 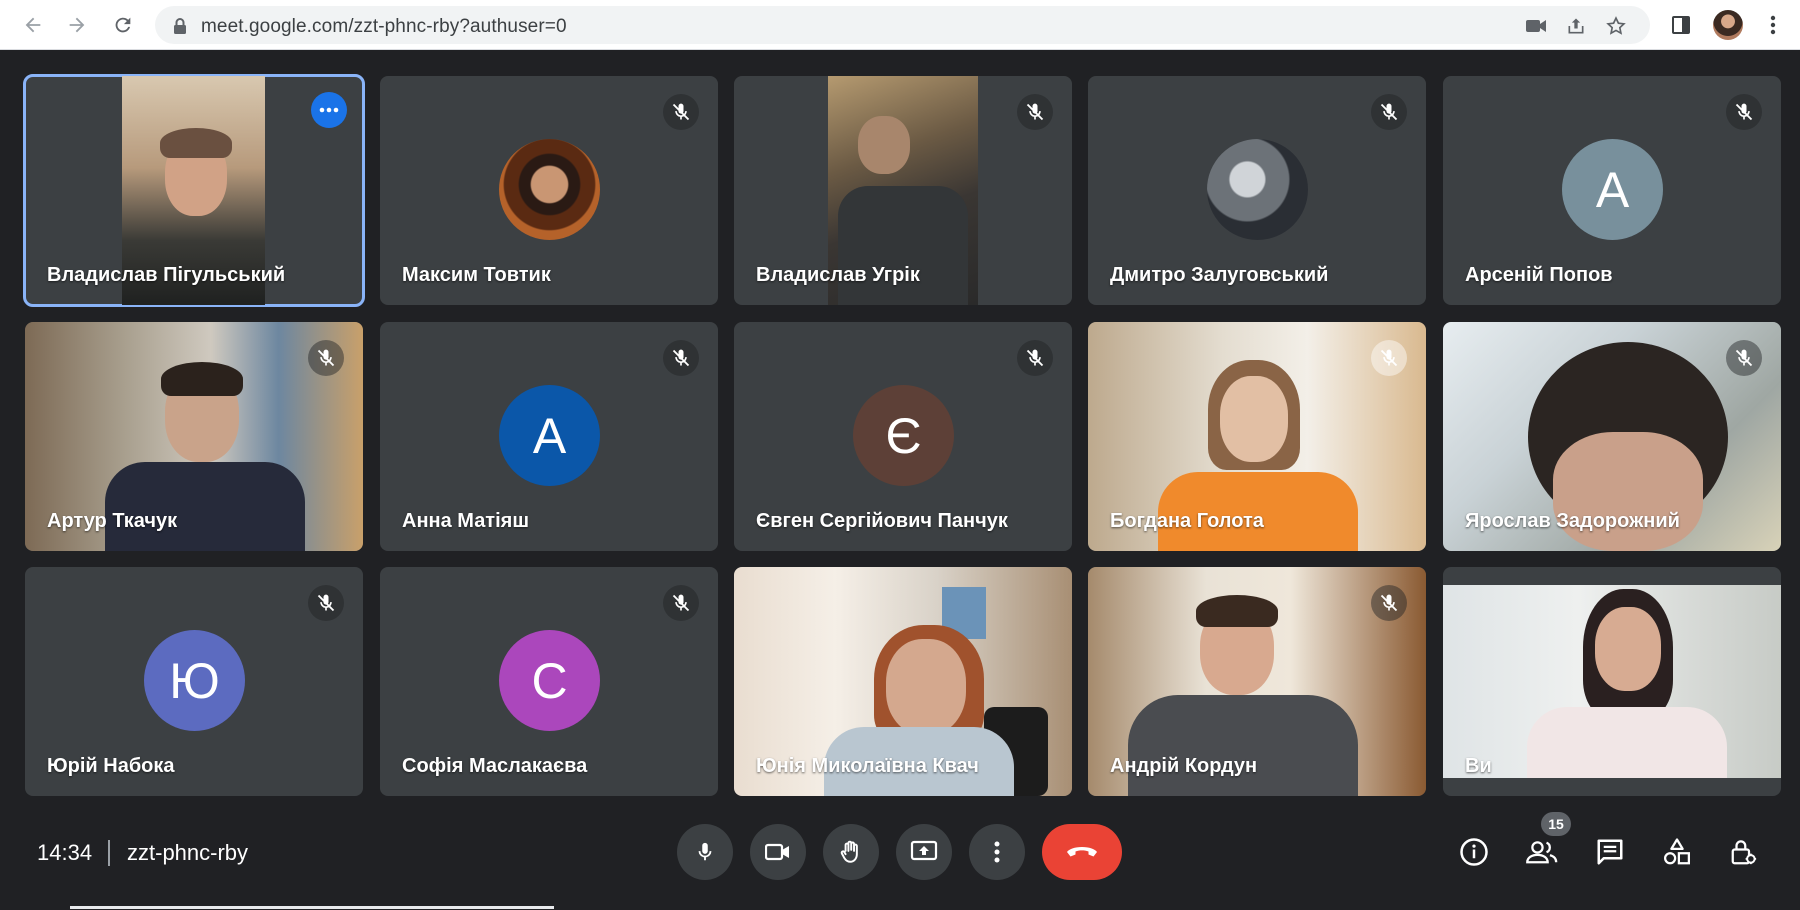 I want to click on chat-icon, so click(x=1610, y=852).